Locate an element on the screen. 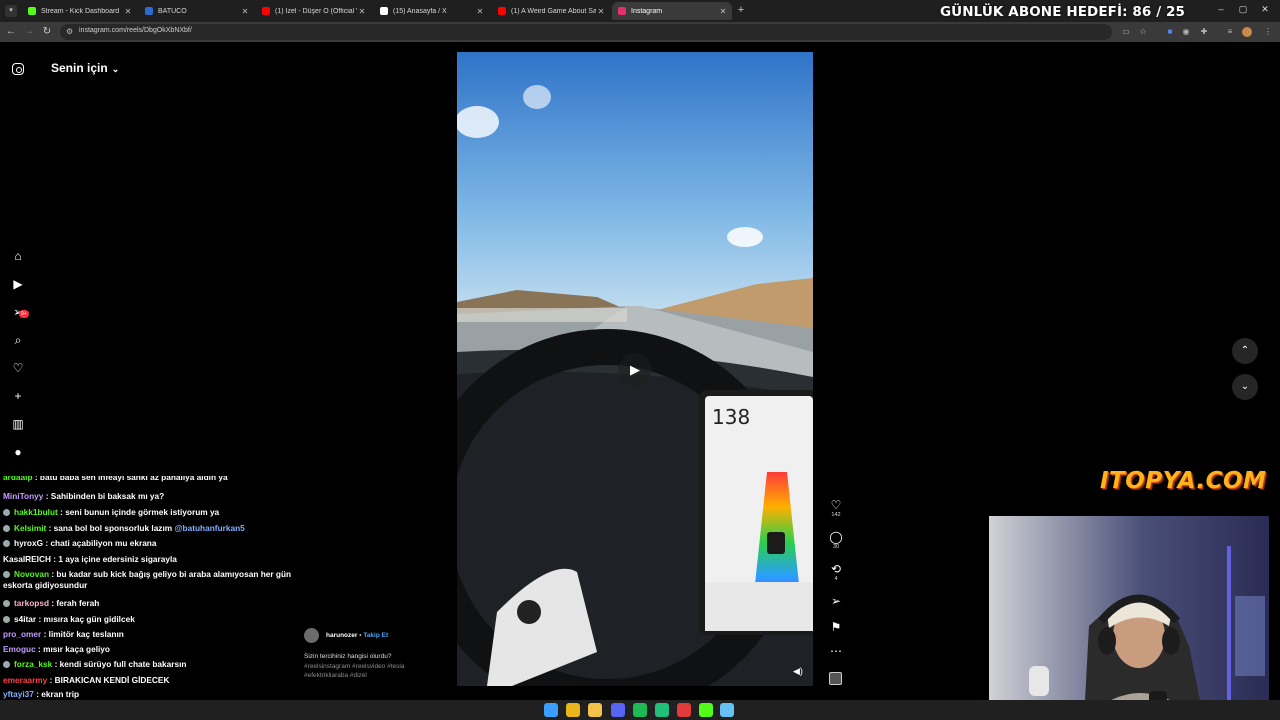  steam-icon is located at coordinates (727, 710).